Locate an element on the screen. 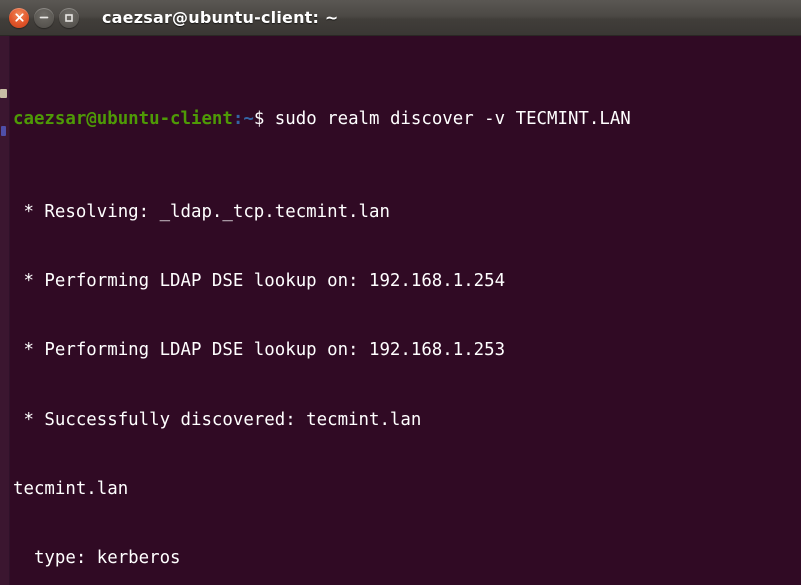  terminal-scrollbar is located at coordinates (5, 310).